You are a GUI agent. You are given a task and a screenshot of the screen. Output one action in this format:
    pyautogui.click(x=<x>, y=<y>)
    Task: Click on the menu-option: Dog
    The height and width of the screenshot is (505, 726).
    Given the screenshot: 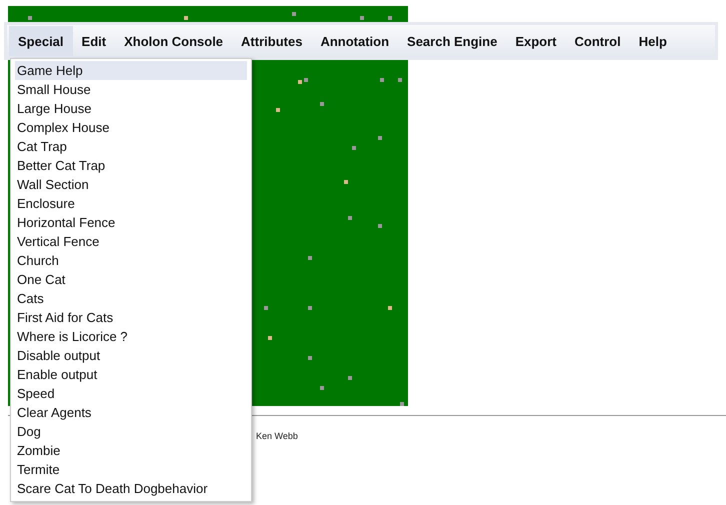 What is the action you would take?
    pyautogui.click(x=131, y=431)
    